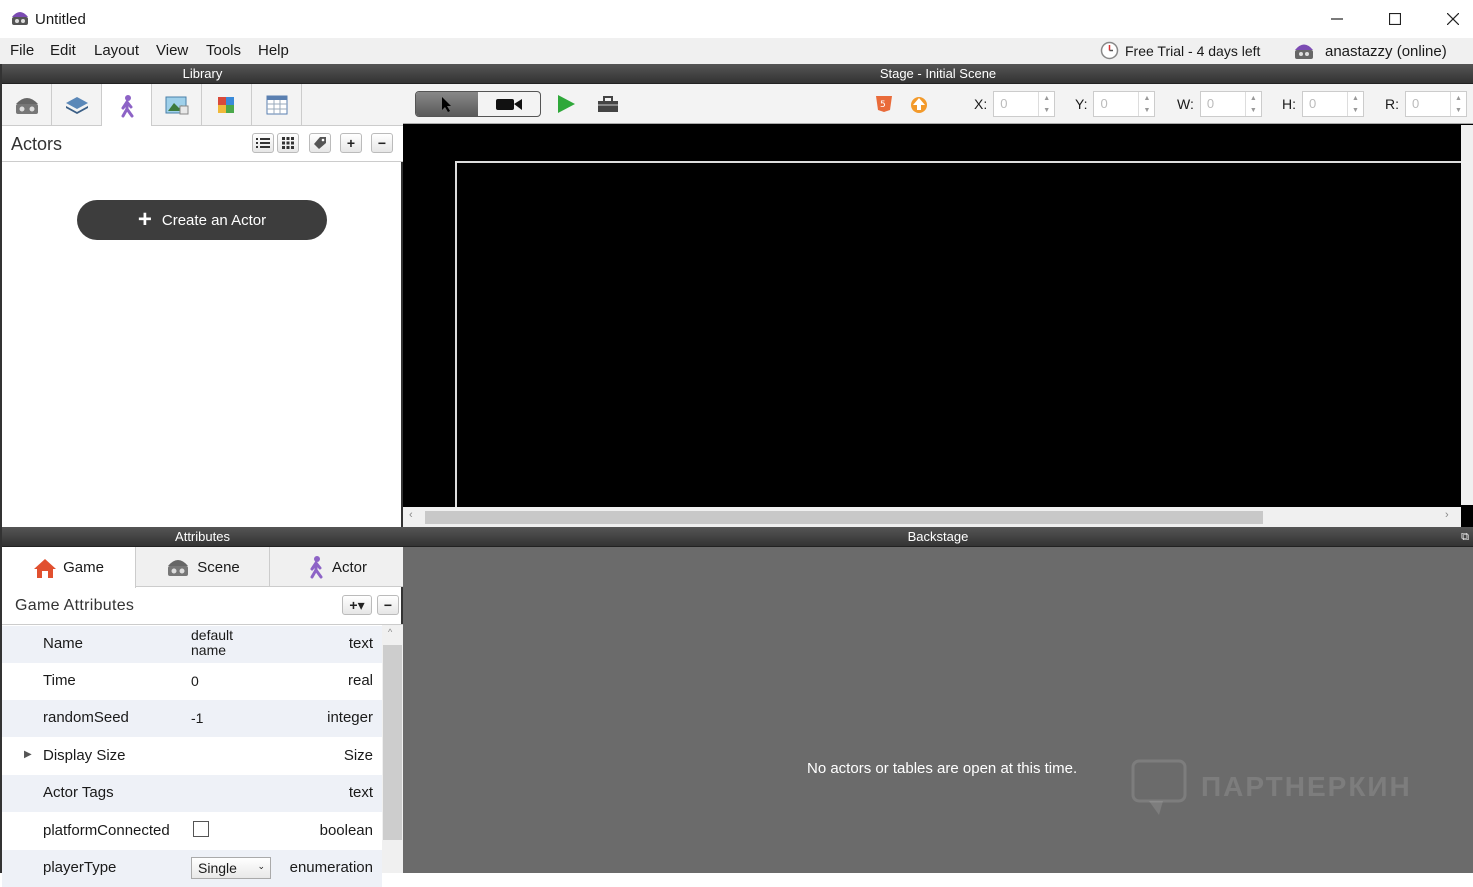 This screenshot has height=887, width=1473. I want to click on w-input: 0 ▲ ▼, so click(1230, 104).